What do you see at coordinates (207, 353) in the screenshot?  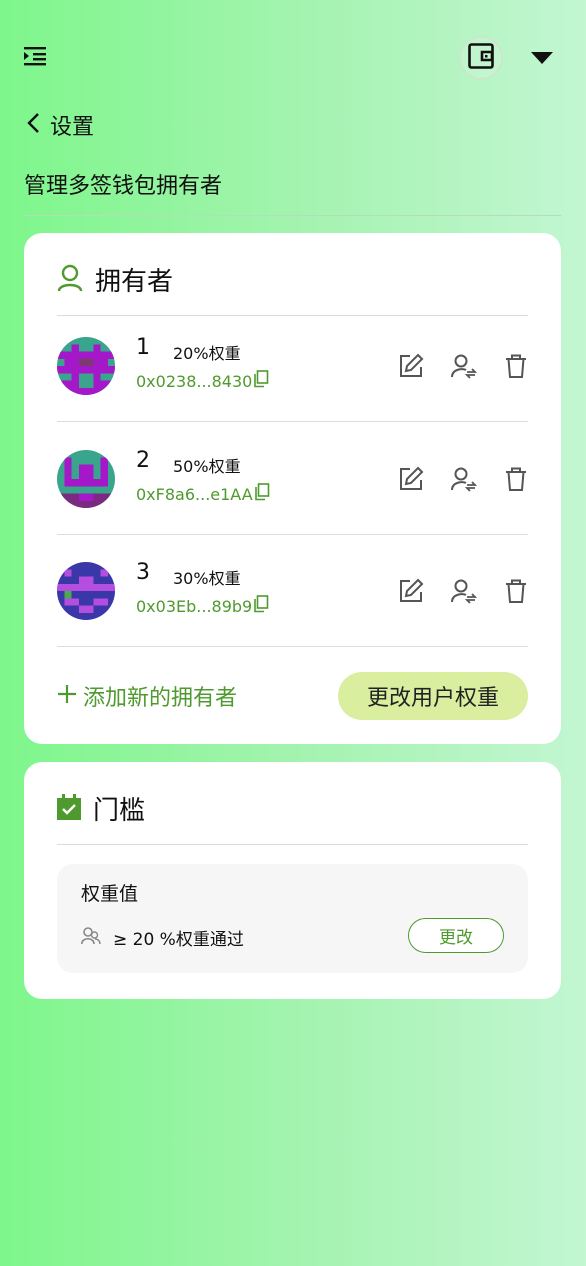 I see `owner-weight: 20%权重` at bounding box center [207, 353].